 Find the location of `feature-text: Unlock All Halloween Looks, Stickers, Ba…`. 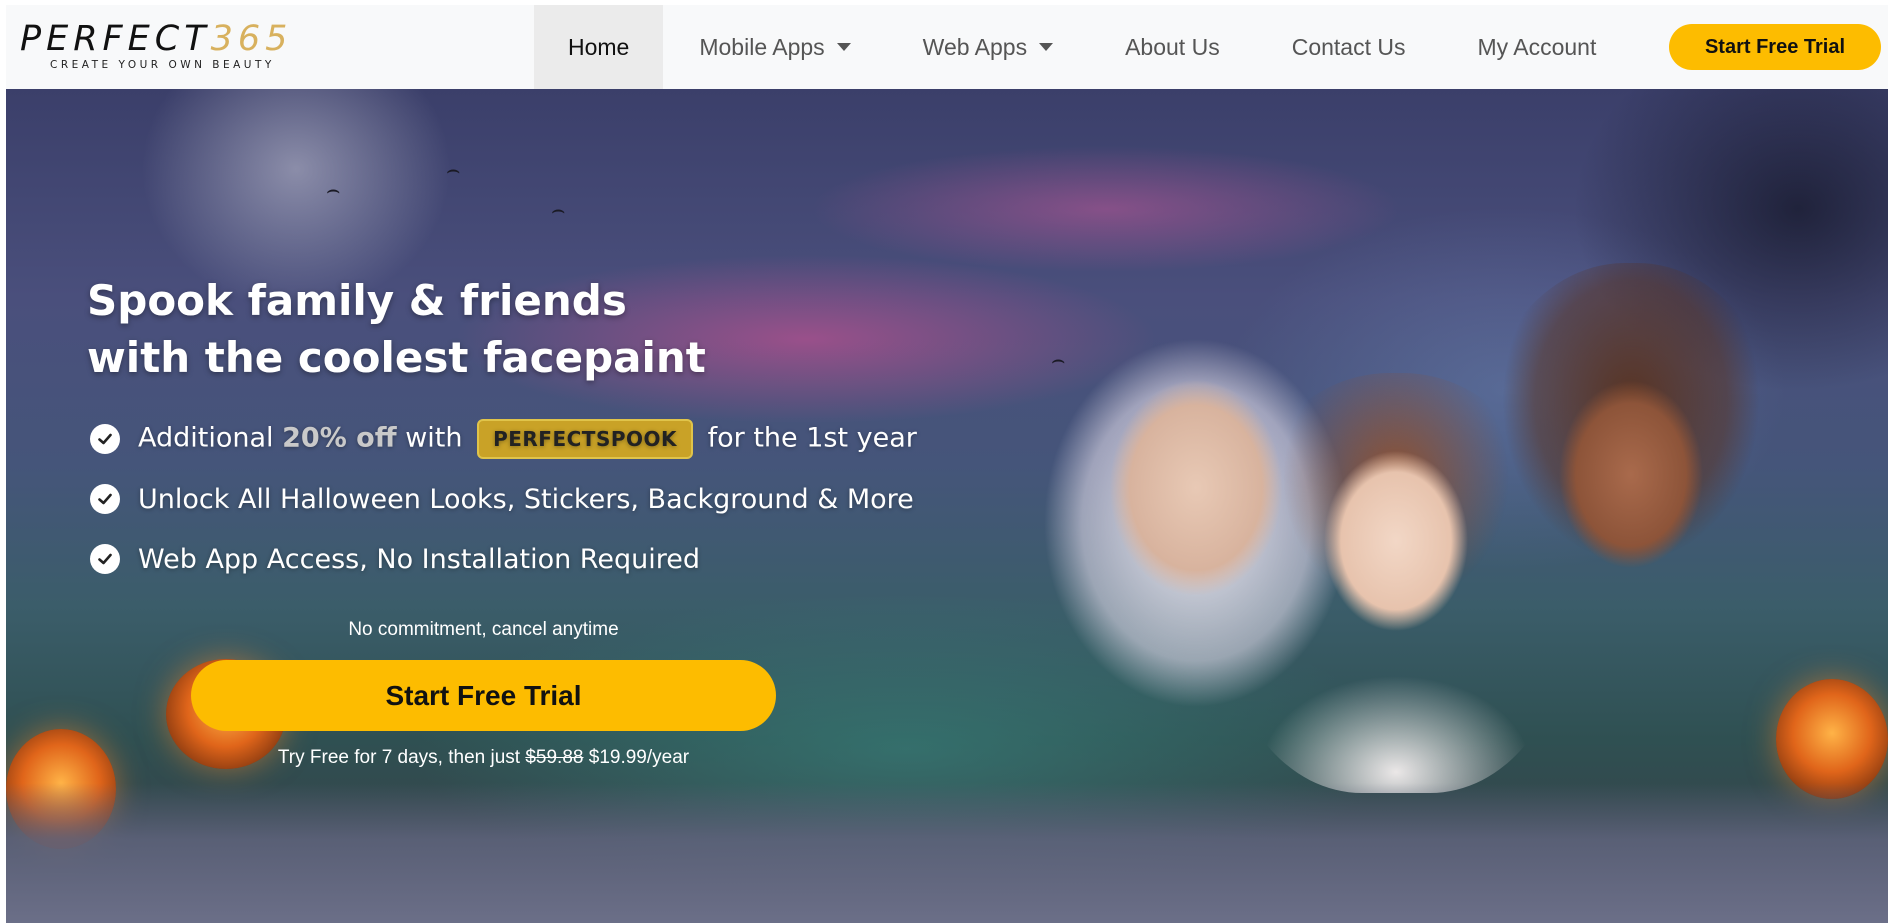

feature-text: Unlock All Halloween Looks, Stickers, Ba… is located at coordinates (526, 499).